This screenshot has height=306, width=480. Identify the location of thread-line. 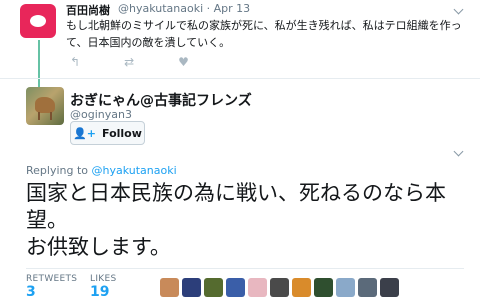
(39, 65).